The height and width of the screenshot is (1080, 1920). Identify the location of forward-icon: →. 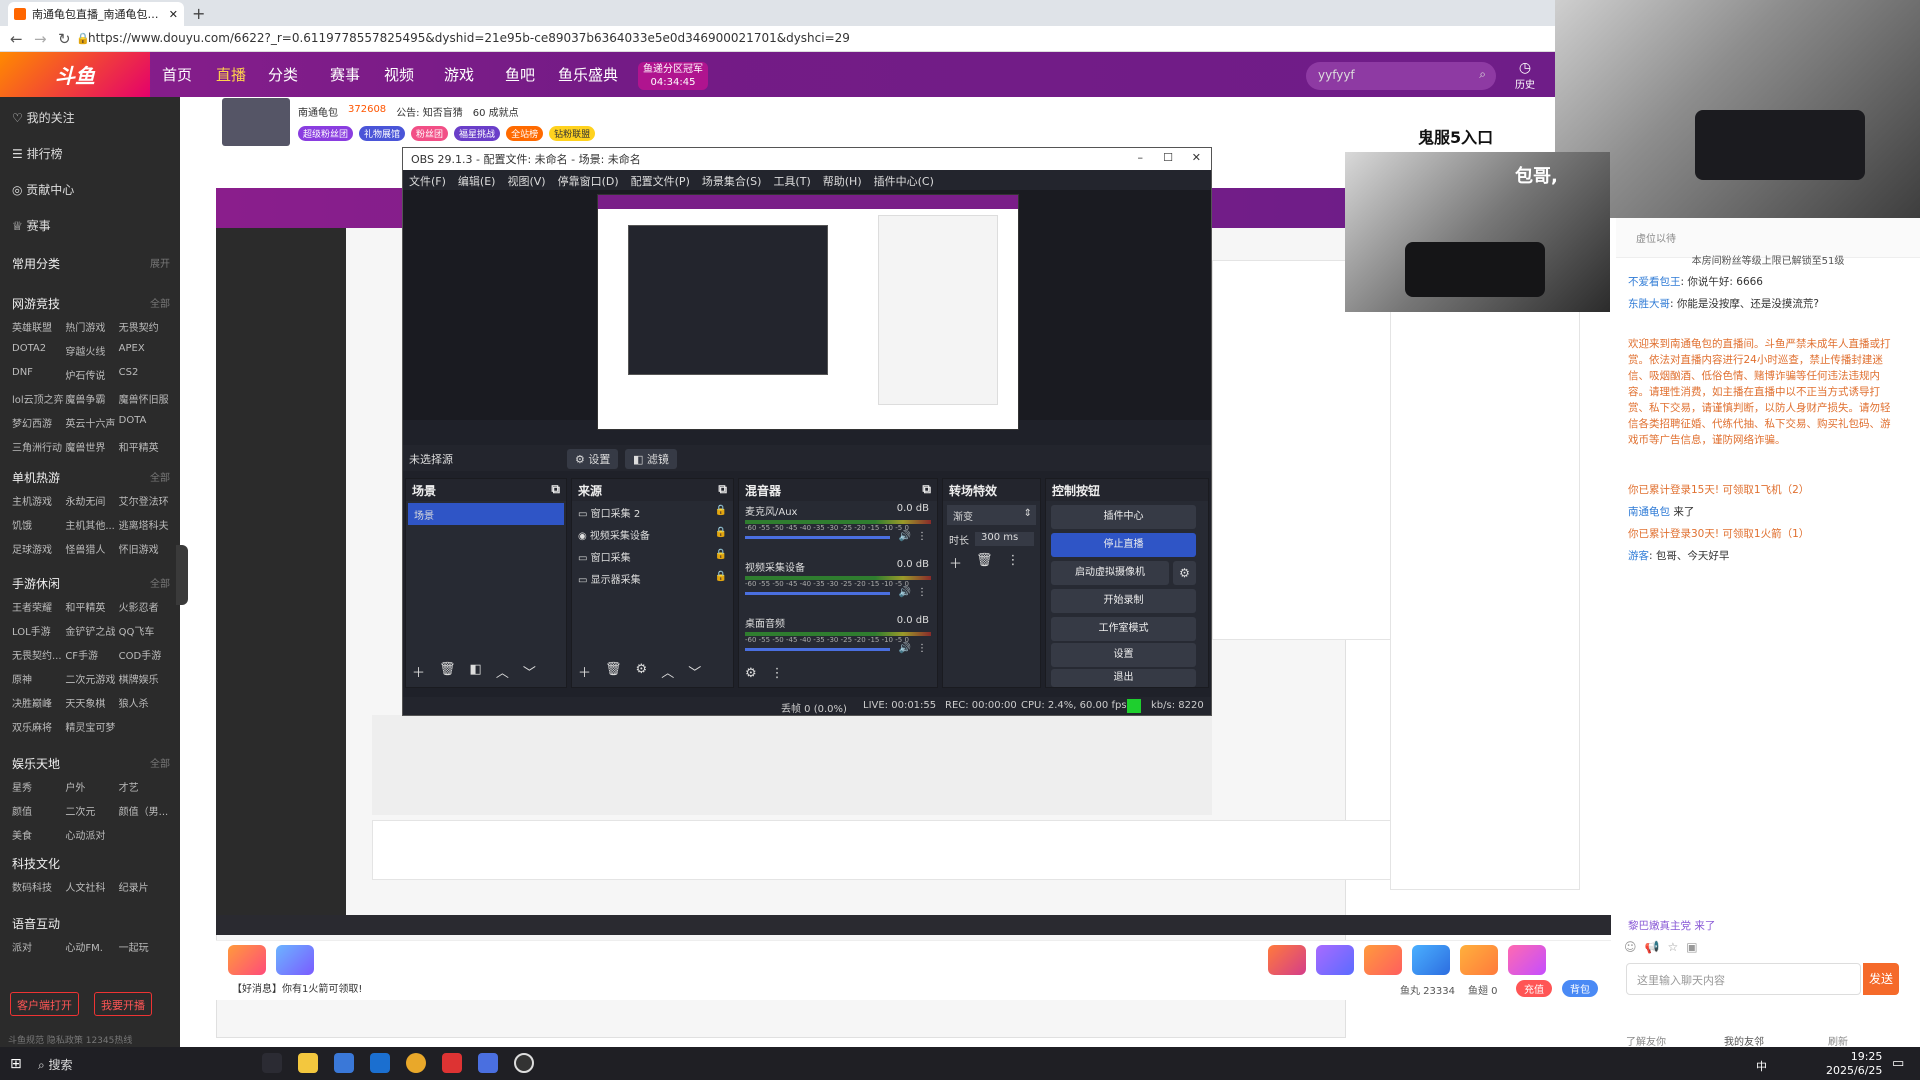
(40, 39).